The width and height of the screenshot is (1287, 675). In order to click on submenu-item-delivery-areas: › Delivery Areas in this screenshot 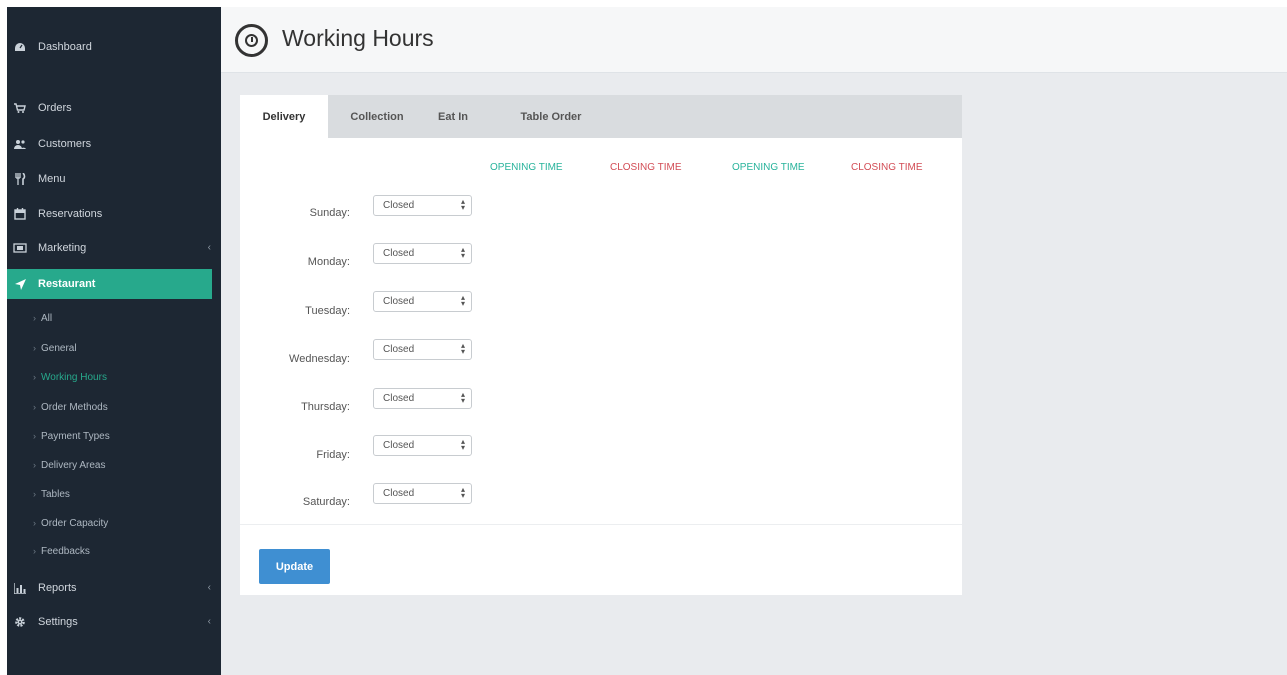, I will do `click(114, 465)`.